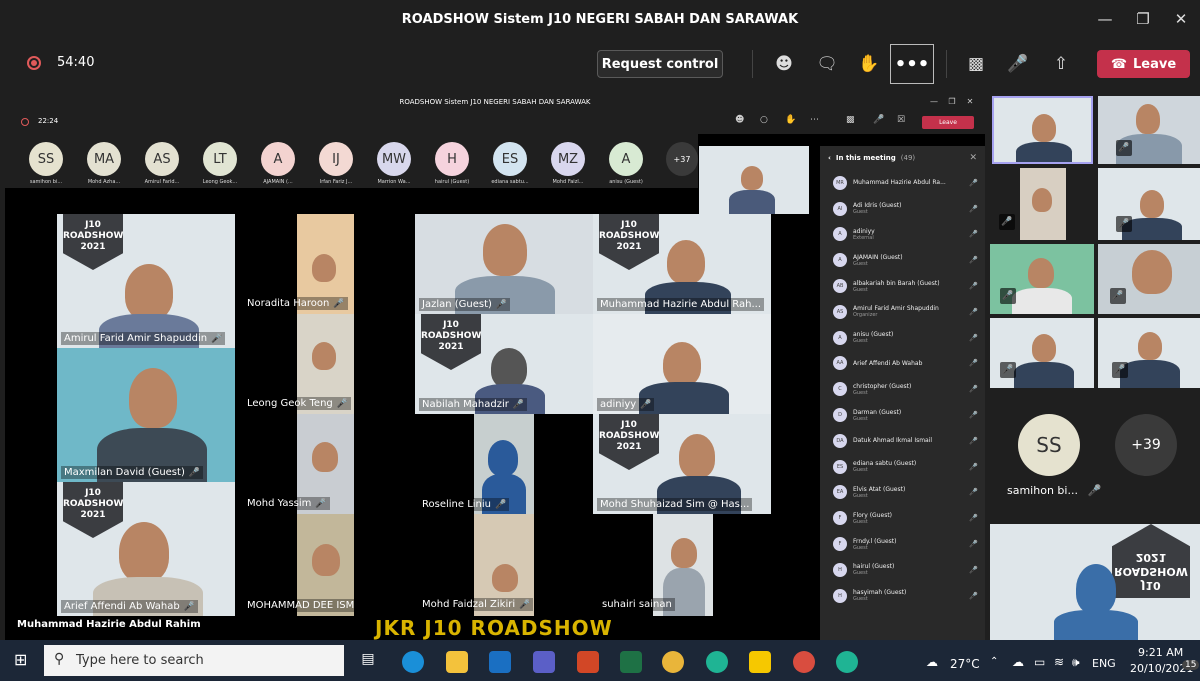 The height and width of the screenshot is (681, 1200). What do you see at coordinates (754, 180) in the screenshot?
I see `self-video-tile` at bounding box center [754, 180].